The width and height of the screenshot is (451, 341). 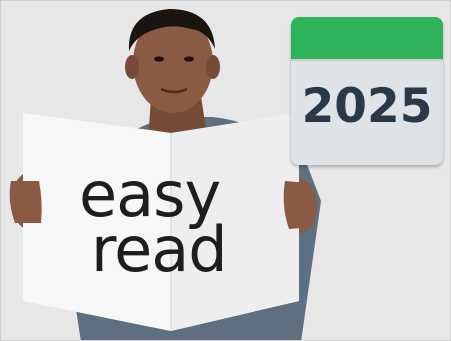 I want to click on calendar-icon: 2025, so click(x=367, y=91).